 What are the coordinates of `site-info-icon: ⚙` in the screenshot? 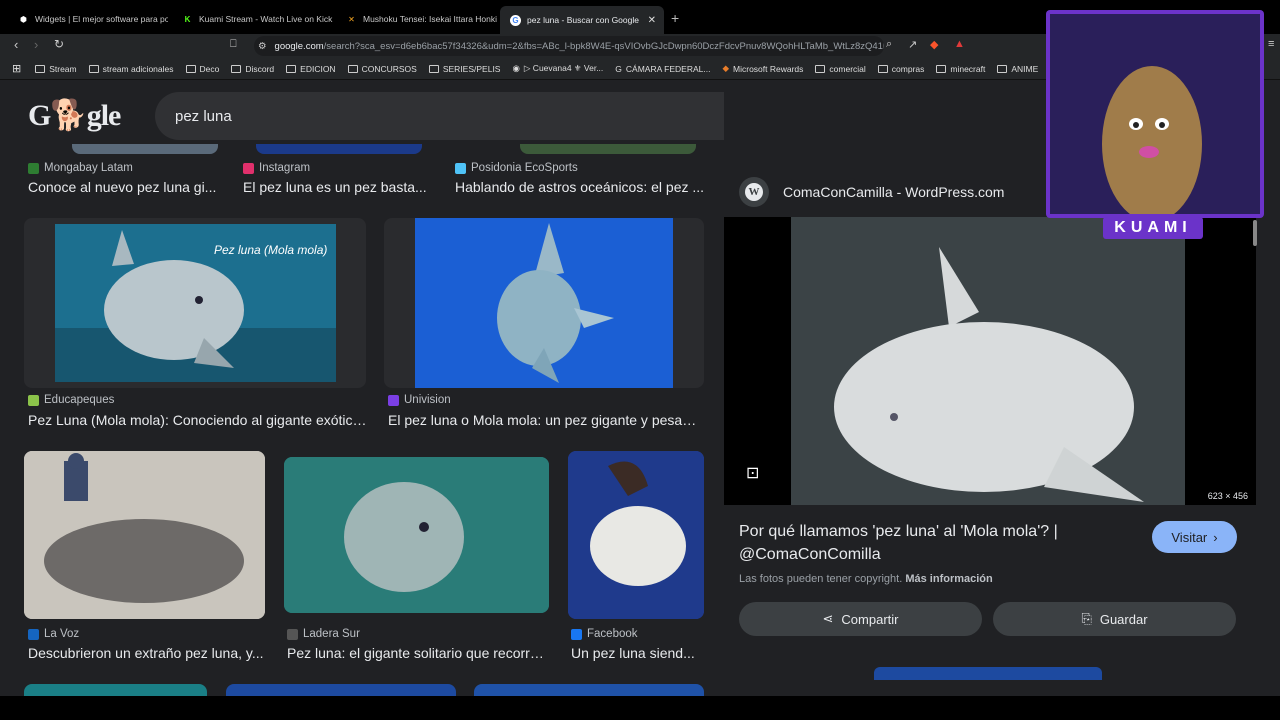 It's located at (262, 46).